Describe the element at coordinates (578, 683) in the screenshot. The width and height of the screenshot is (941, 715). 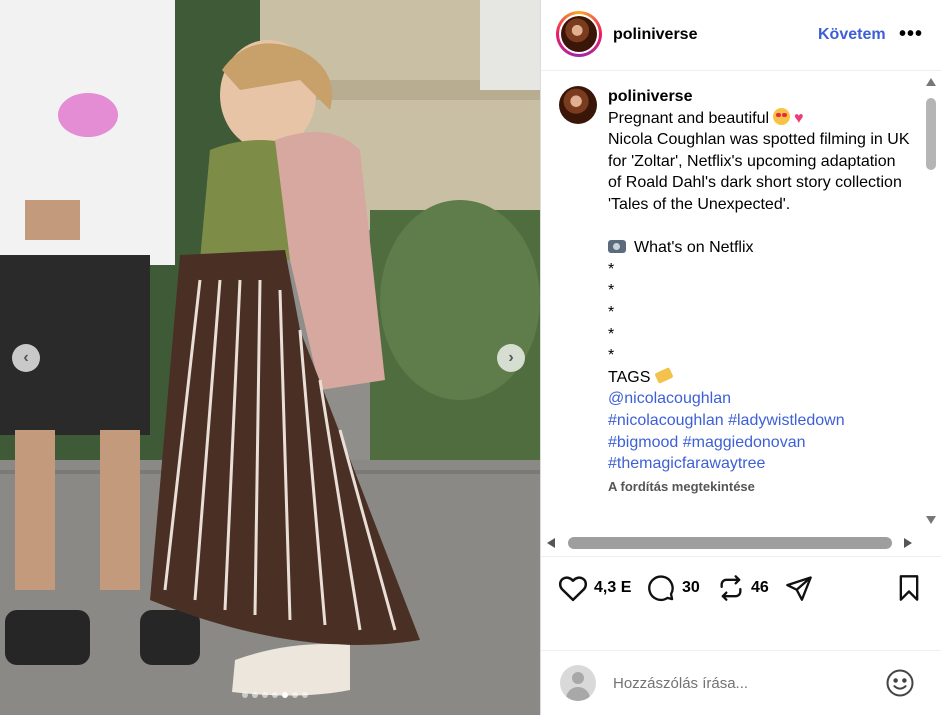
I see `user-avatar-icon` at that location.